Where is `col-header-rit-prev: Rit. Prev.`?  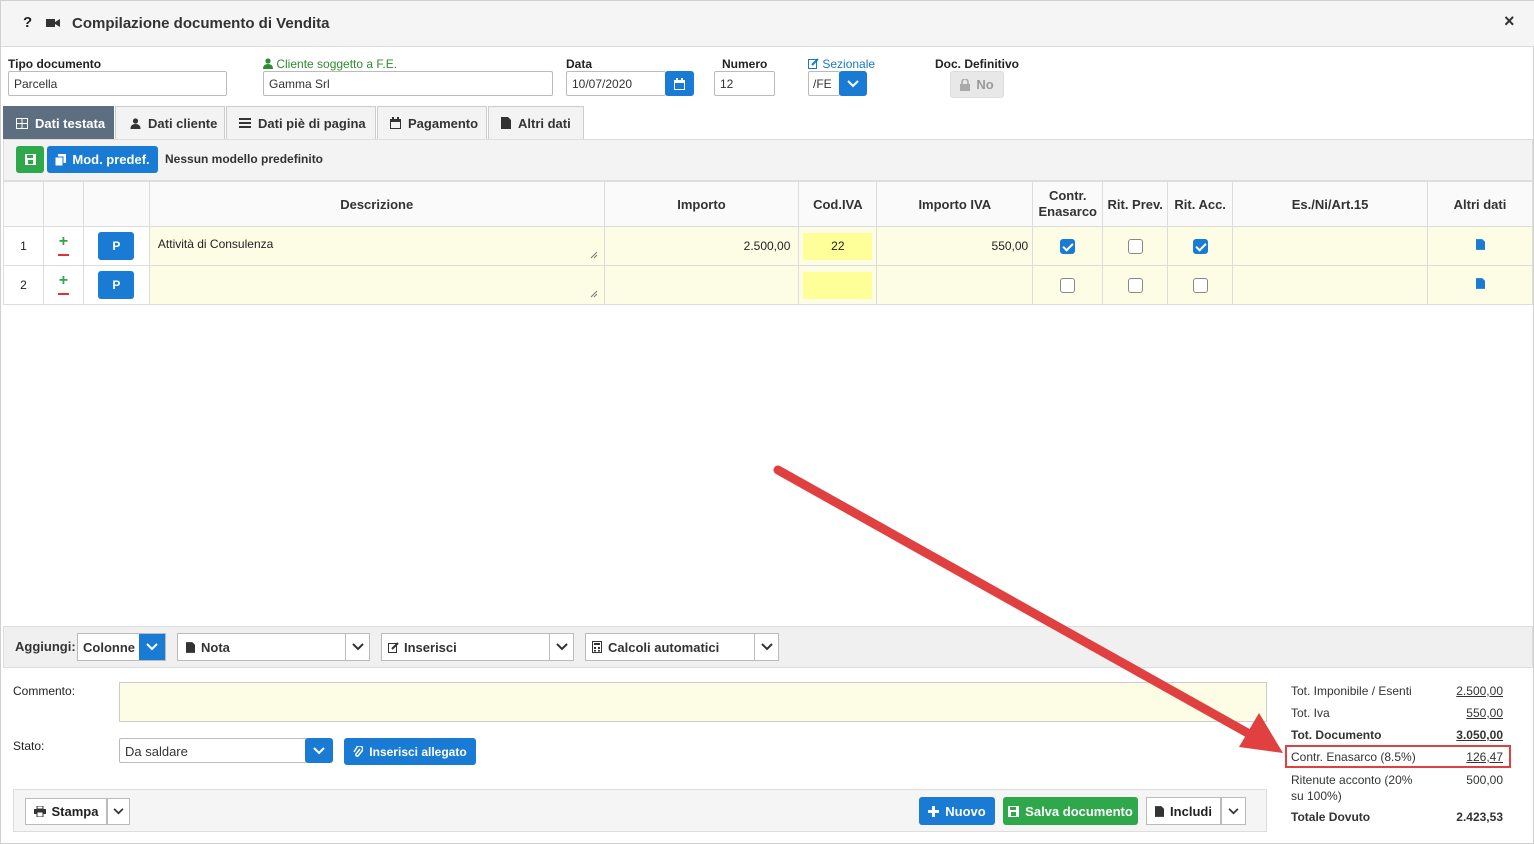
col-header-rit-prev: Rit. Prev. is located at coordinates (1135, 204).